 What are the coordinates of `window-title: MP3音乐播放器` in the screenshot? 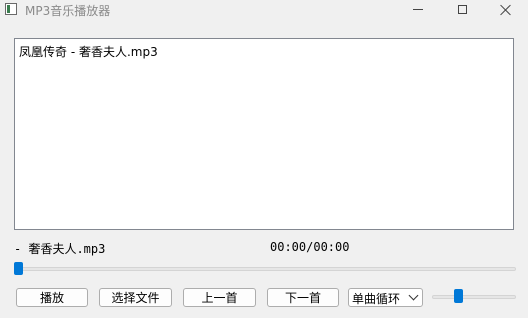 It's located at (68, 11).